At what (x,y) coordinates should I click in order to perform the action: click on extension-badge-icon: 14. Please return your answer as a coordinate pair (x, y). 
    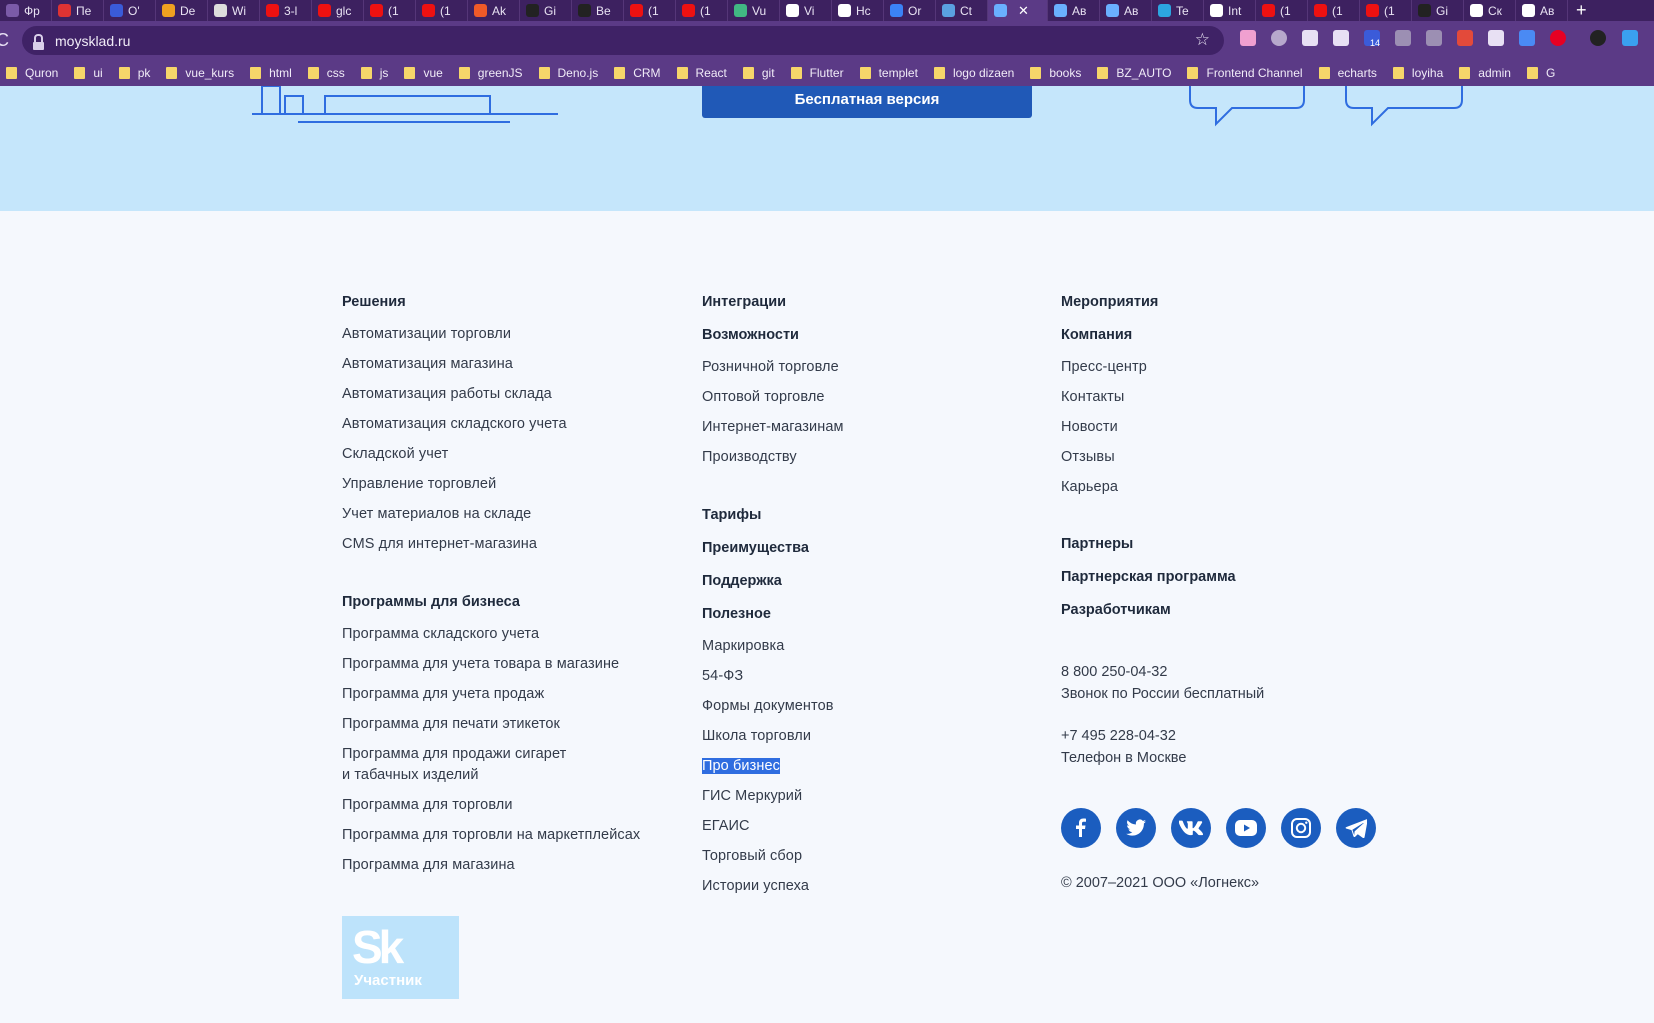
    Looking at the image, I should click on (1372, 39).